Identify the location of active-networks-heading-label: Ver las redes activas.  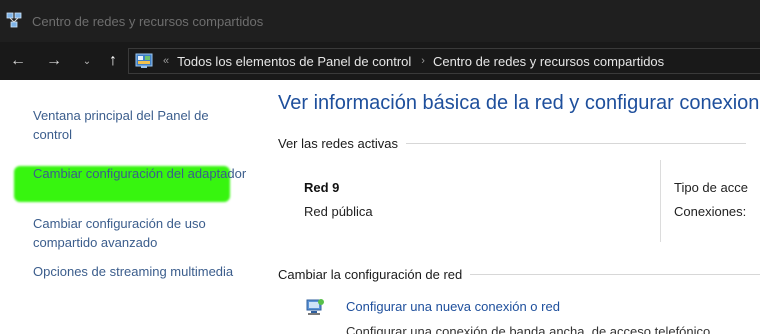
(338, 143).